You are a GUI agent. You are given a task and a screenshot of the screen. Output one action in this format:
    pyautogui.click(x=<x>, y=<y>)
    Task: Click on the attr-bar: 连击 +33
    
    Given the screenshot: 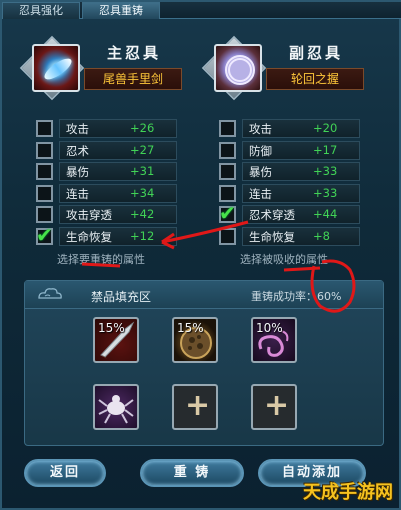 What is the action you would take?
    pyautogui.click(x=301, y=193)
    